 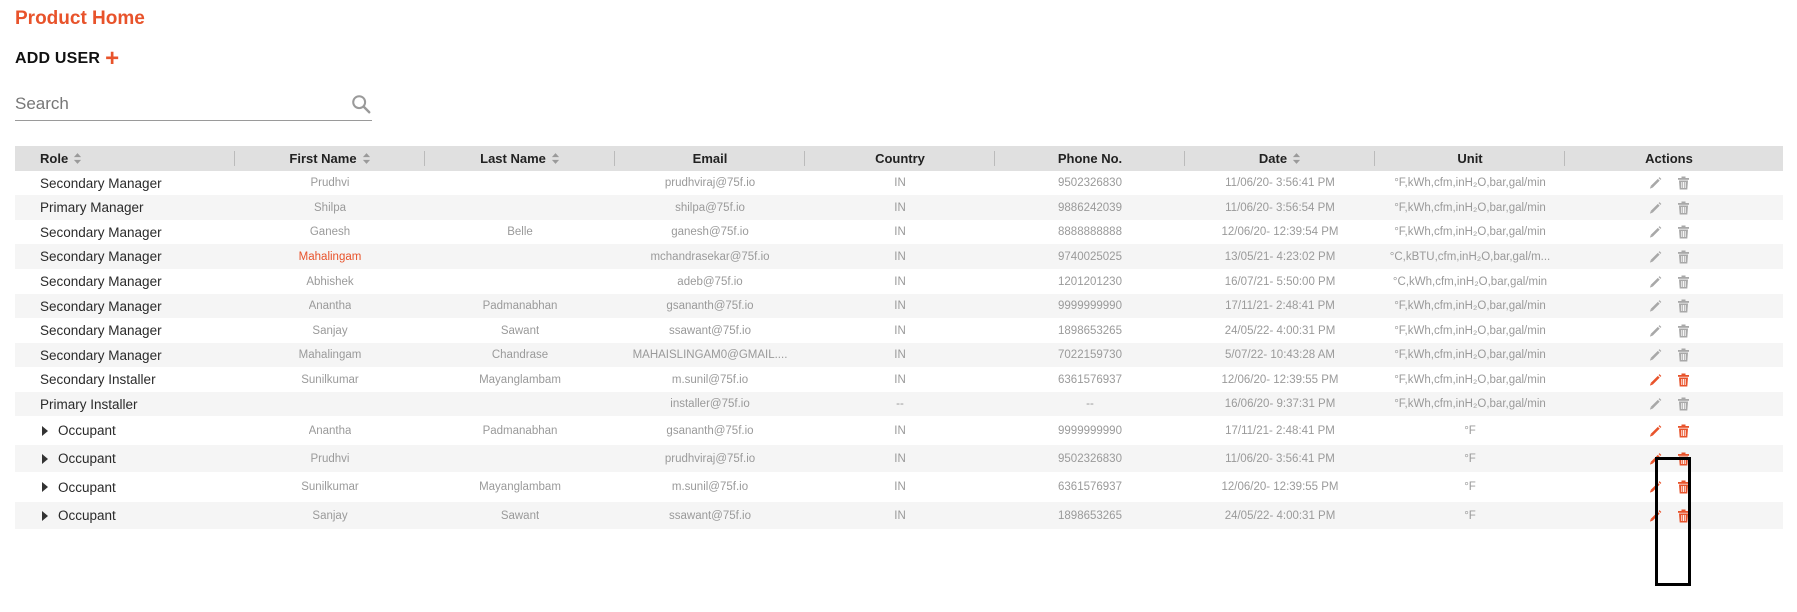 I want to click on cell-text-last: Mayanglambam, so click(x=520, y=379).